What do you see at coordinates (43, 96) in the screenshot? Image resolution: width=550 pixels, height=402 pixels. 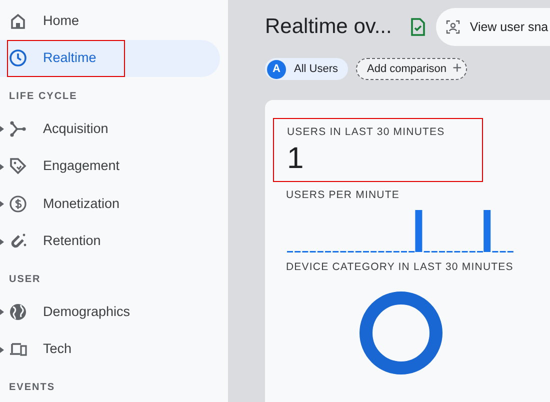 I see `section-heading: LIFE CYCLE` at bounding box center [43, 96].